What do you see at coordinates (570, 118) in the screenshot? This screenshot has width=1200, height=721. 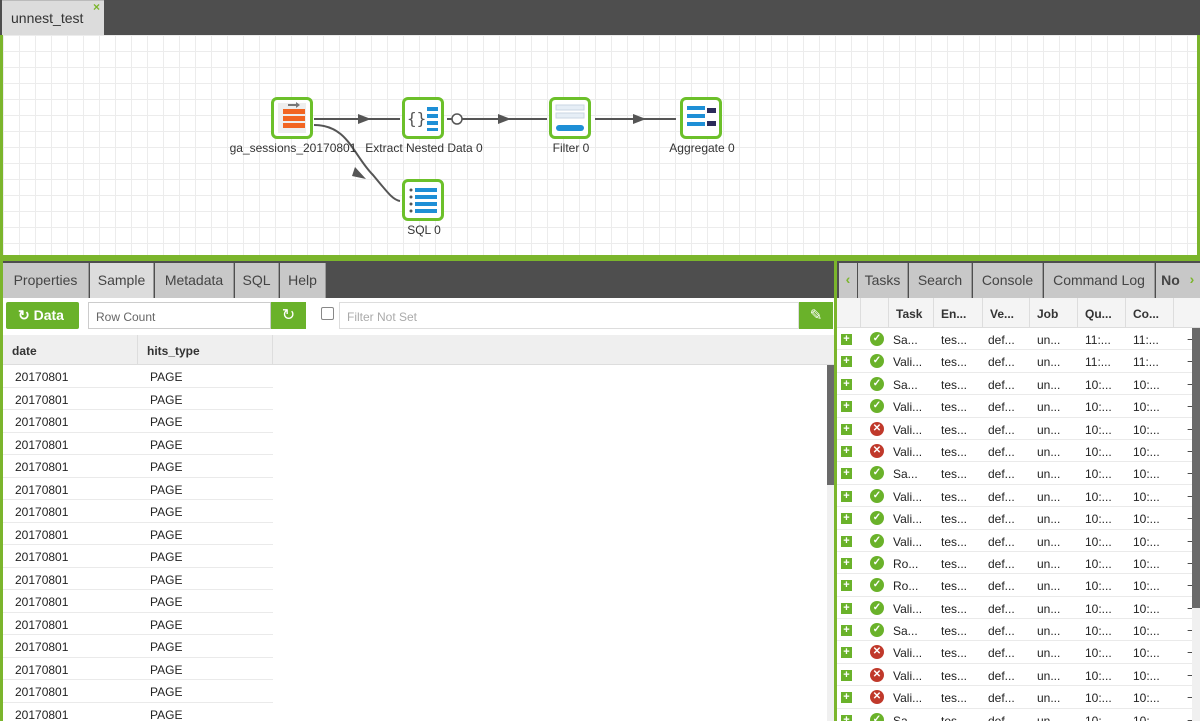 I see `node-filter` at bounding box center [570, 118].